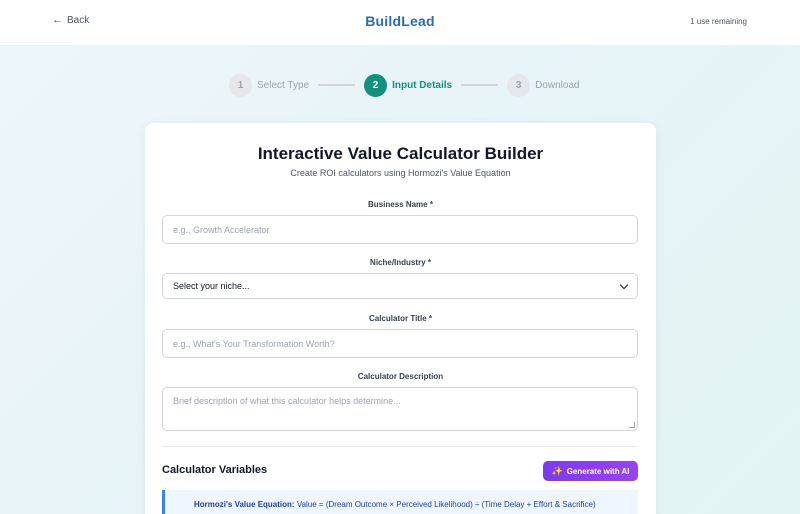 The image size is (800, 514). I want to click on step-3-label: Download, so click(557, 85).